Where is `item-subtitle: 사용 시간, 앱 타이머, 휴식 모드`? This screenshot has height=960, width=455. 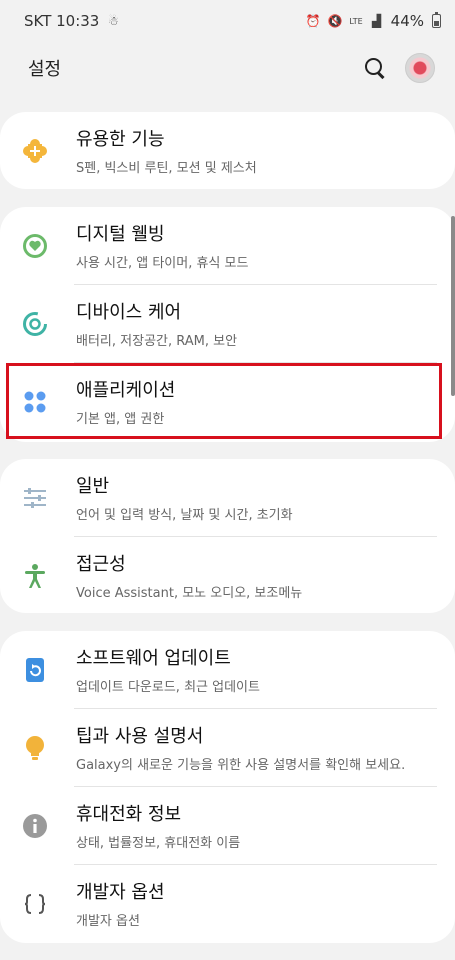 item-subtitle: 사용 시간, 앱 타이머, 휴식 모드 is located at coordinates (162, 263).